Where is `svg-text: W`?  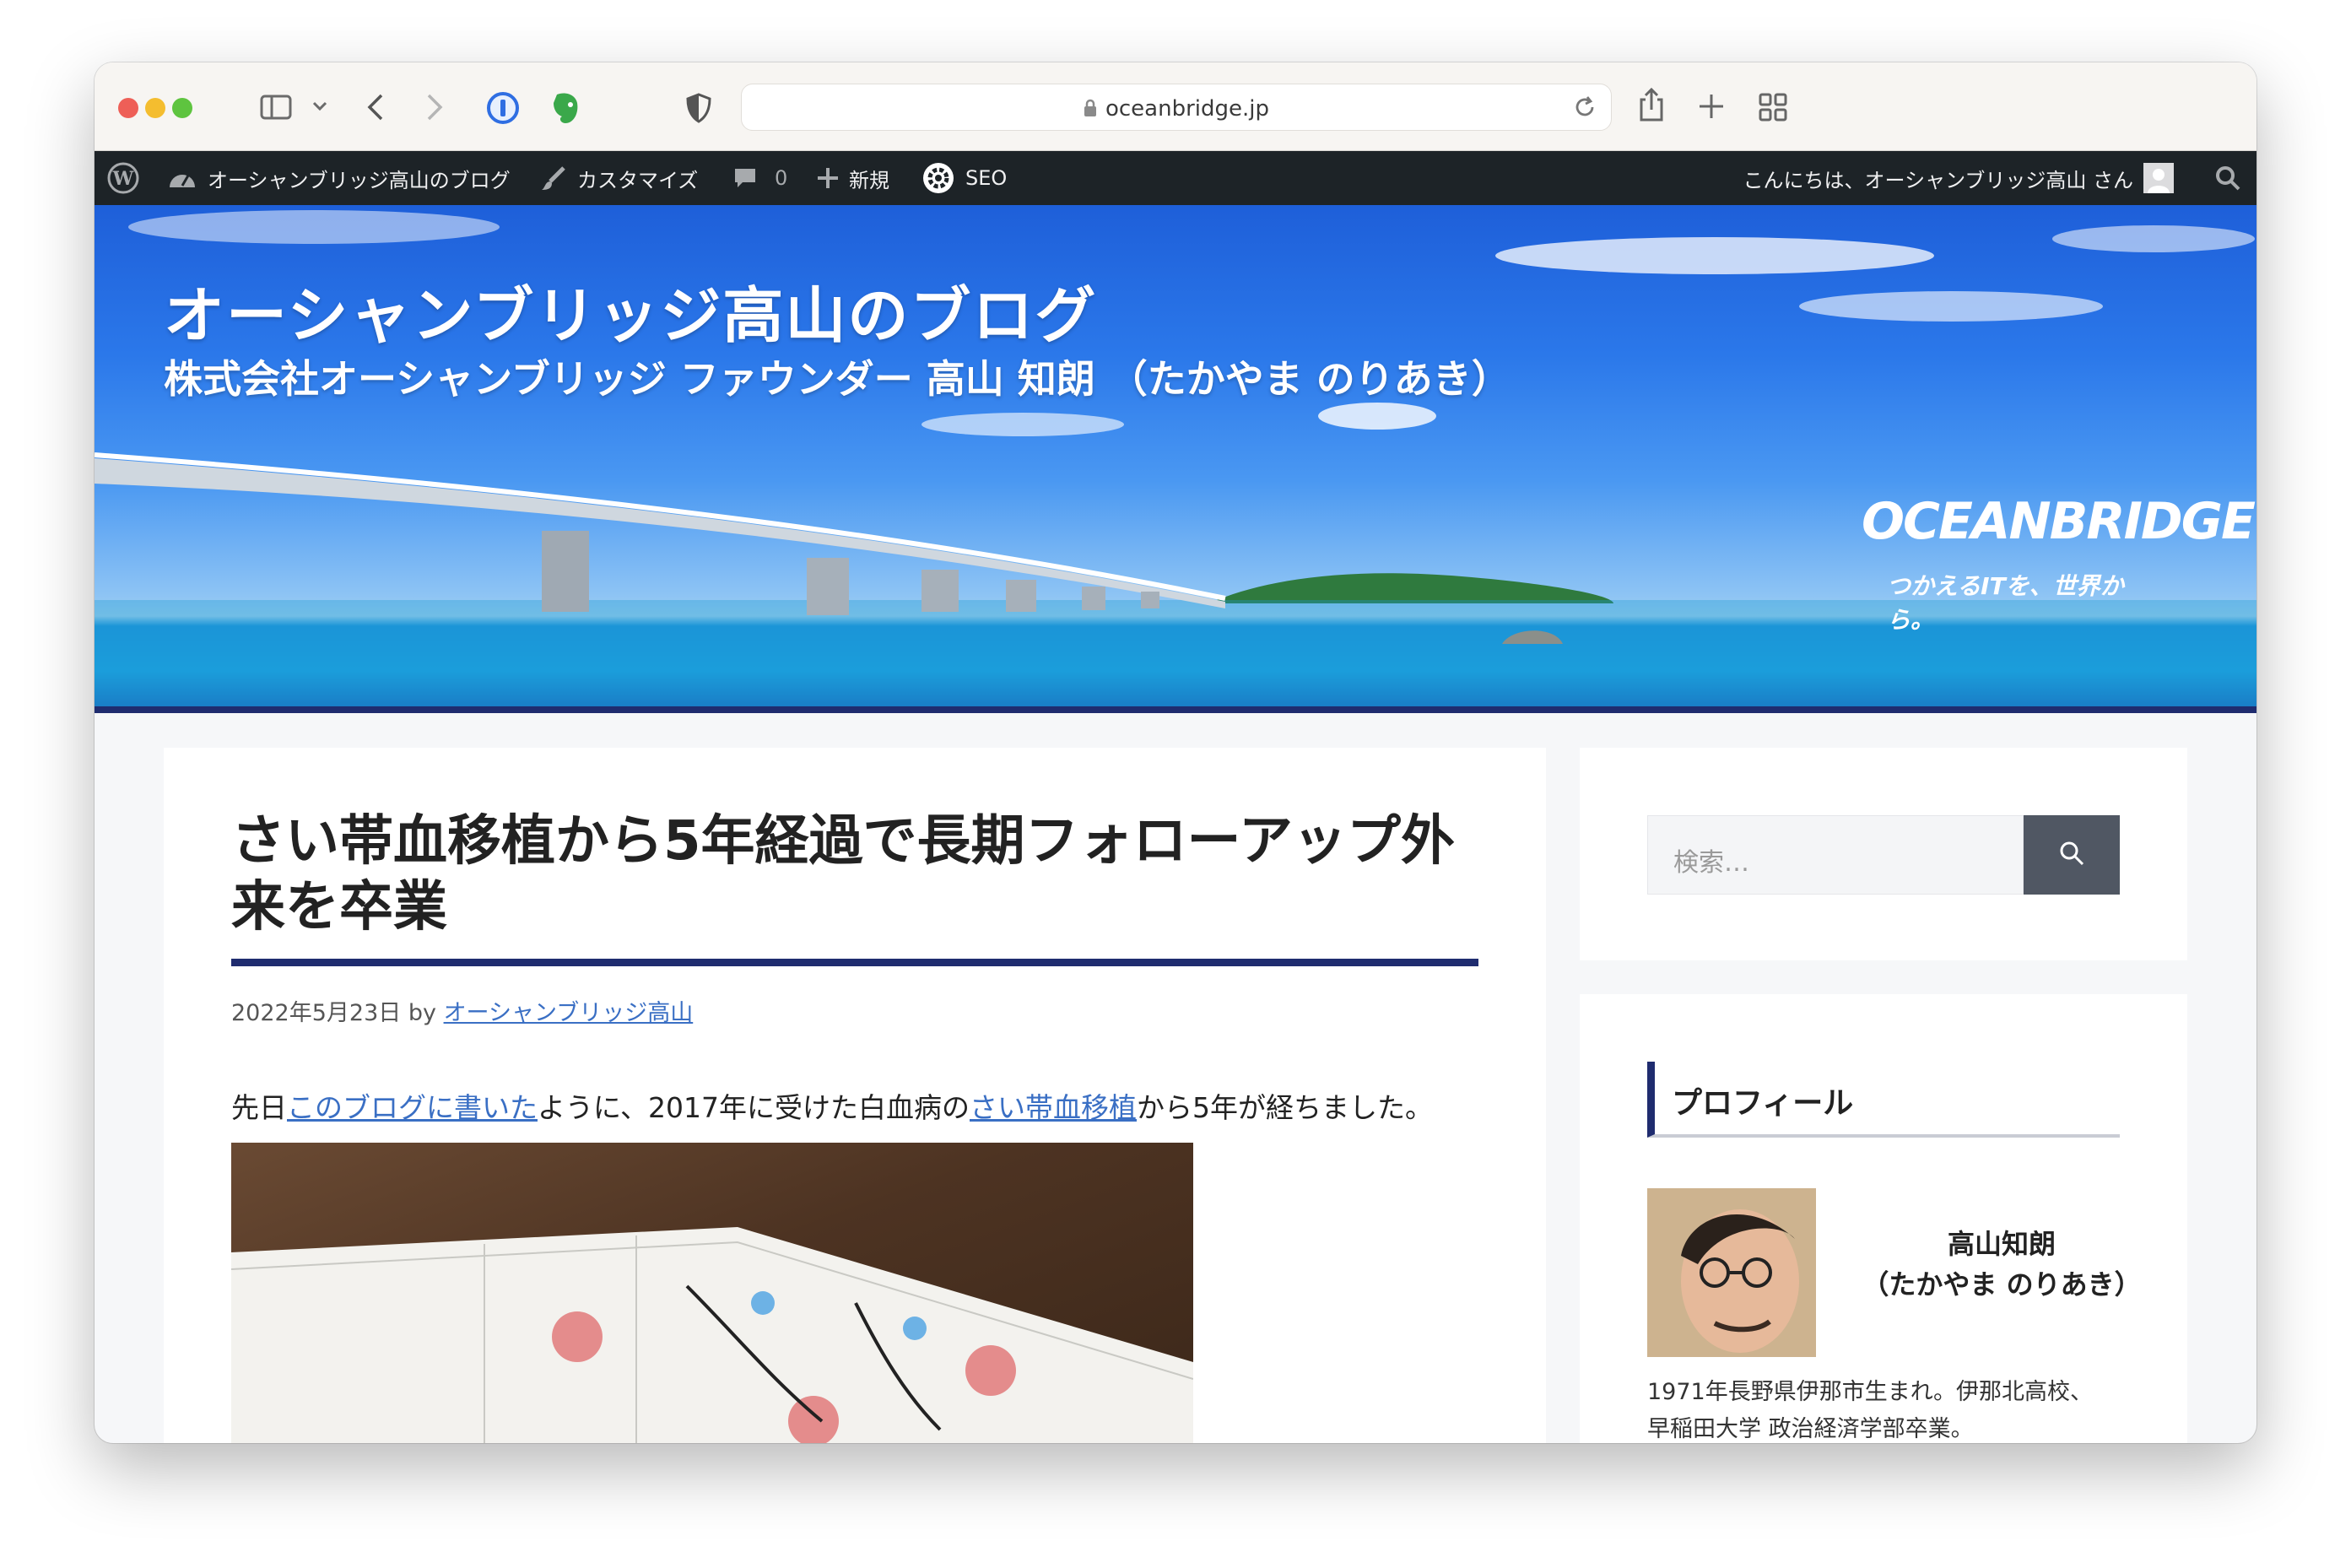
svg-text: W is located at coordinates (123, 179).